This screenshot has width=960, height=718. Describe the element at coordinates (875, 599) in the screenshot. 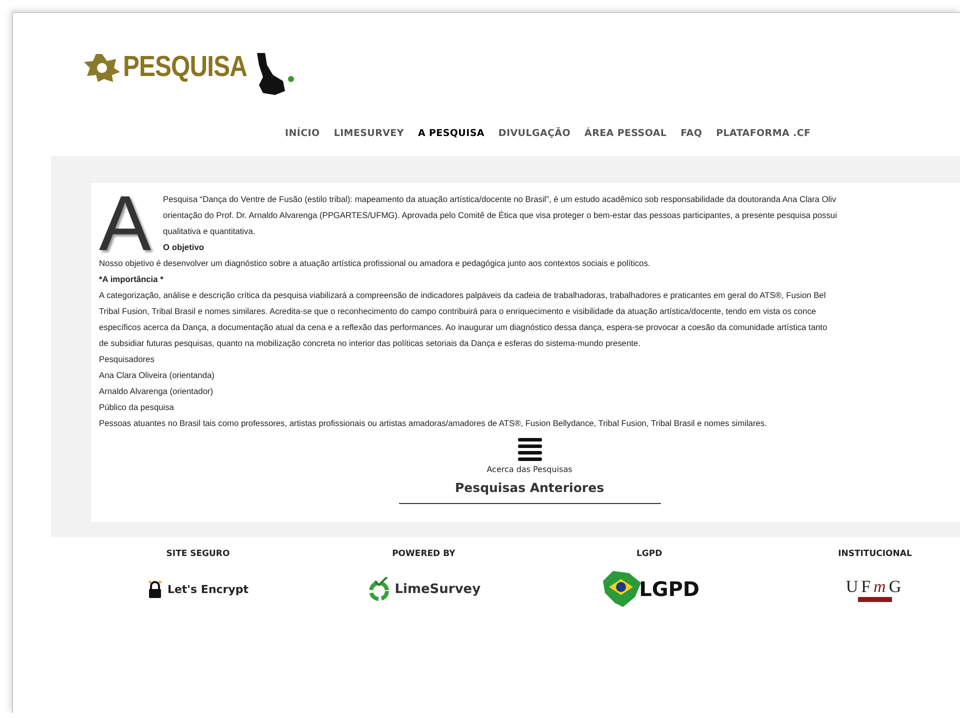

I see `bar-icon` at that location.